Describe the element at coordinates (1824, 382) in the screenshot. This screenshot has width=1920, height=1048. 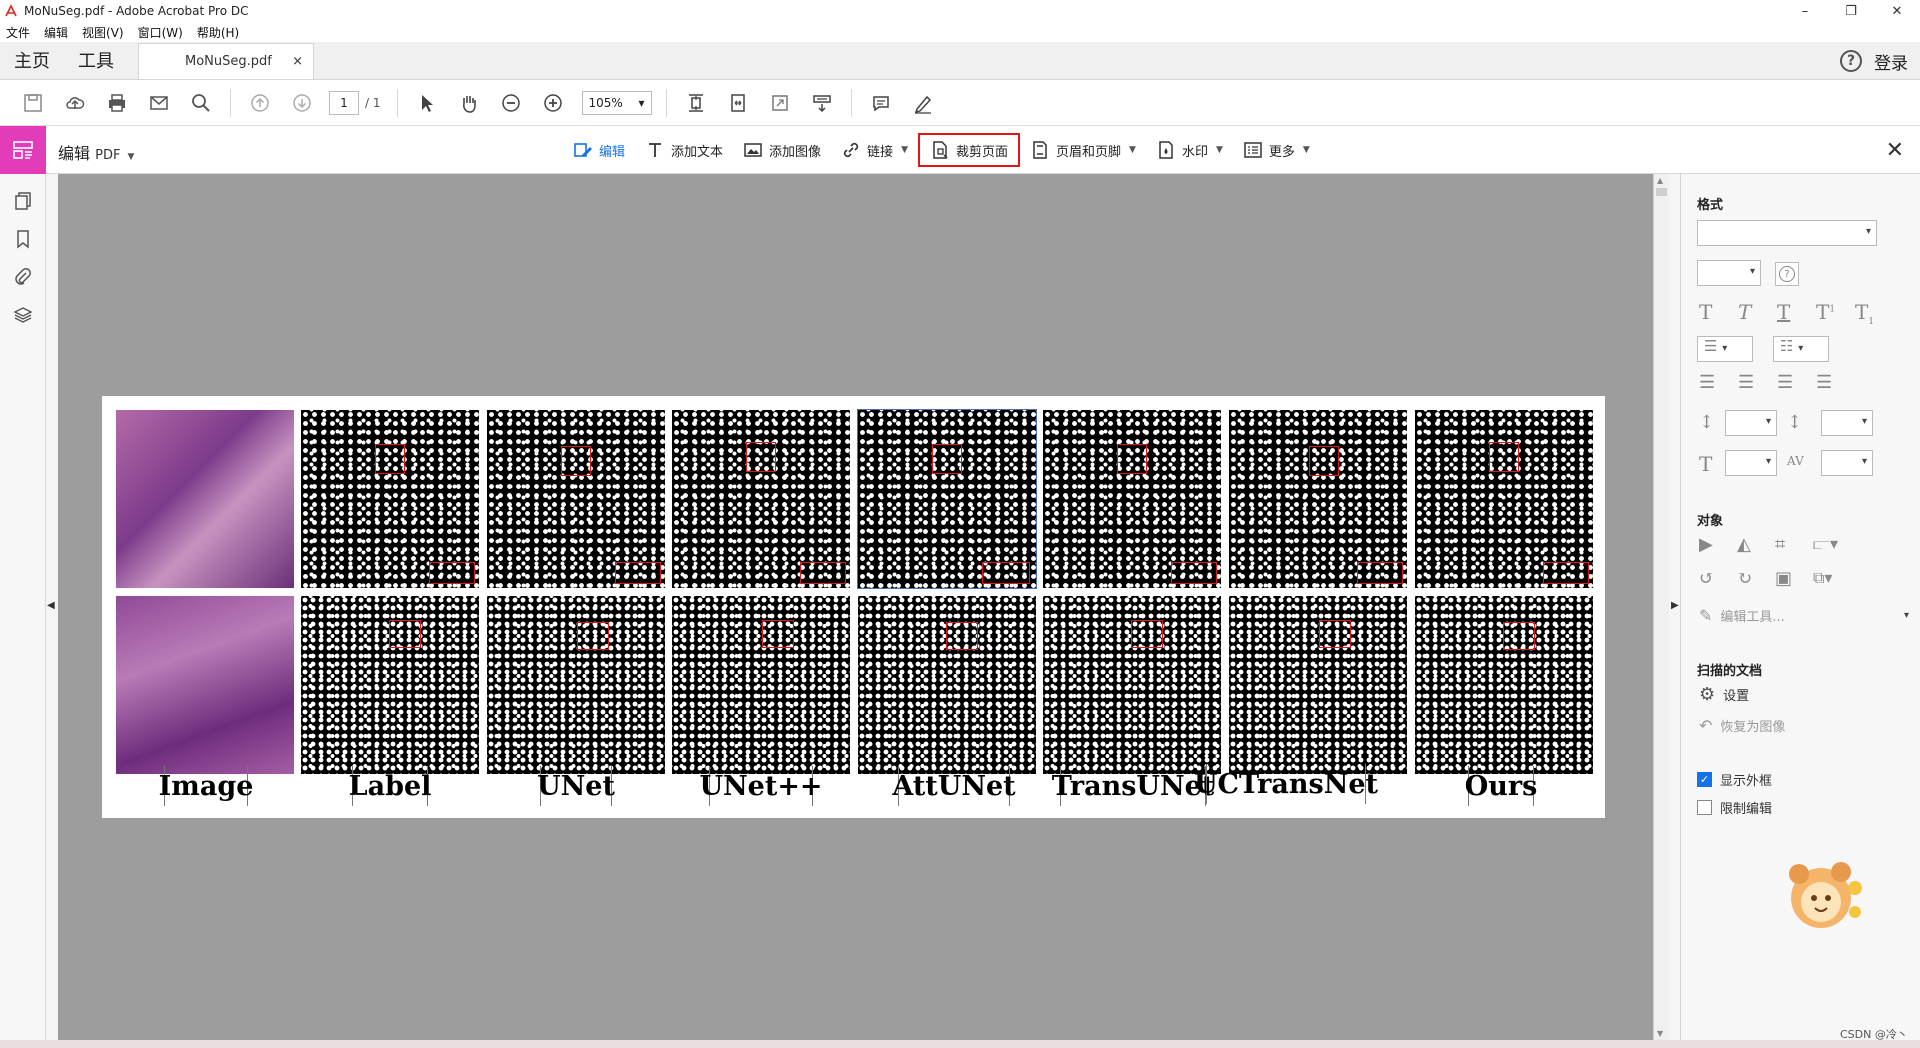
I see `justify-icon: ☰` at that location.